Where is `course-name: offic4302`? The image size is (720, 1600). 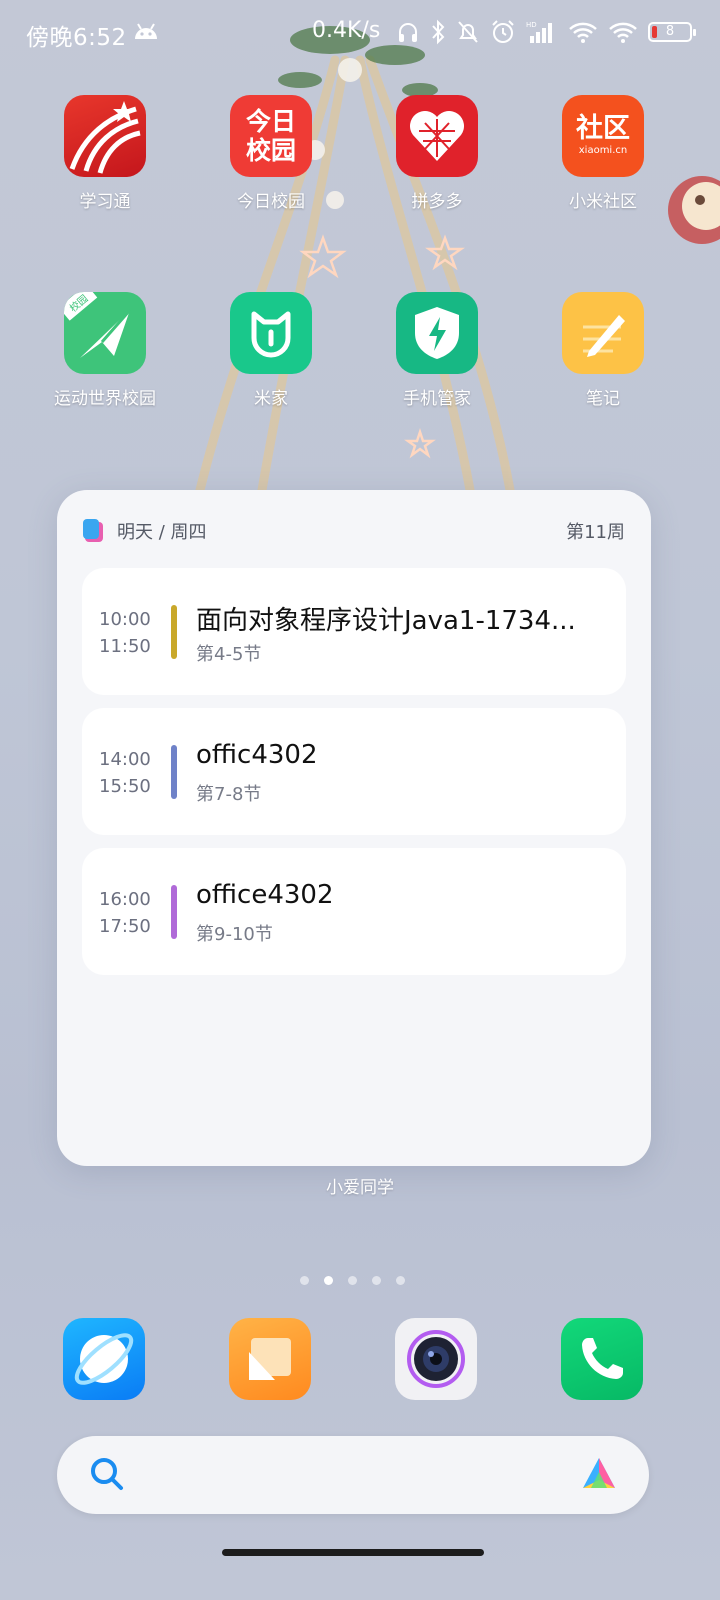
course-name: offic4302 is located at coordinates (257, 755).